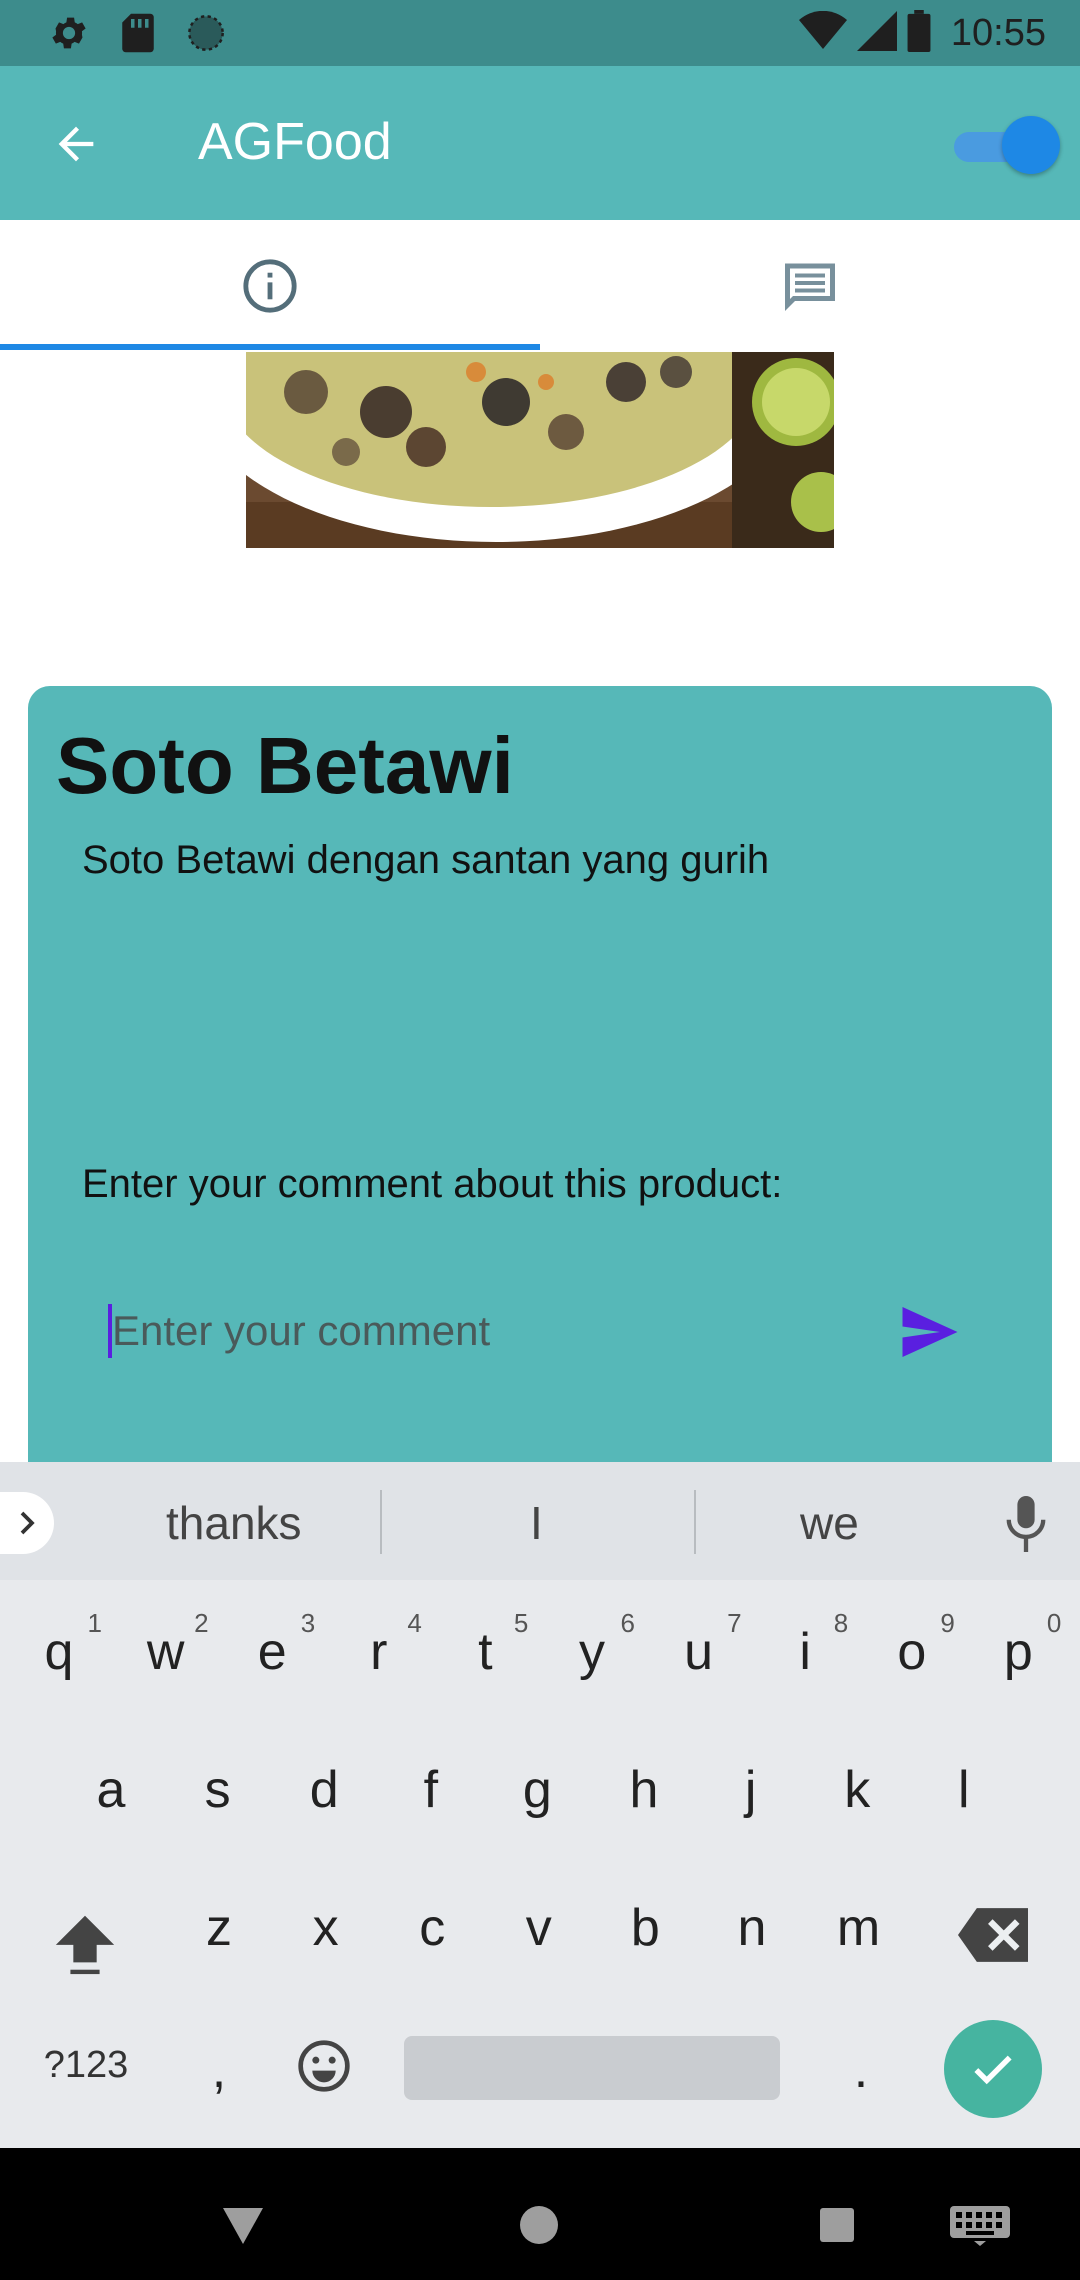 This screenshot has height=2280, width=1080. Describe the element at coordinates (295, 142) in the screenshot. I see `app-title: AGFood` at that location.